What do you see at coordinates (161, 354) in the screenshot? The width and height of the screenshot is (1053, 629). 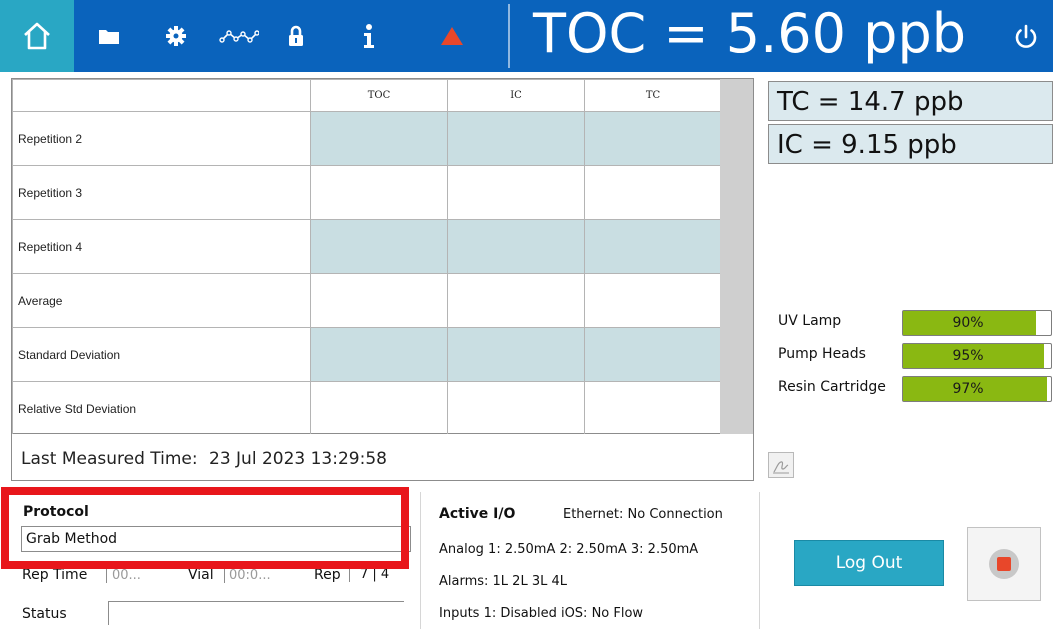 I see `row-label: Standard Deviation` at bounding box center [161, 354].